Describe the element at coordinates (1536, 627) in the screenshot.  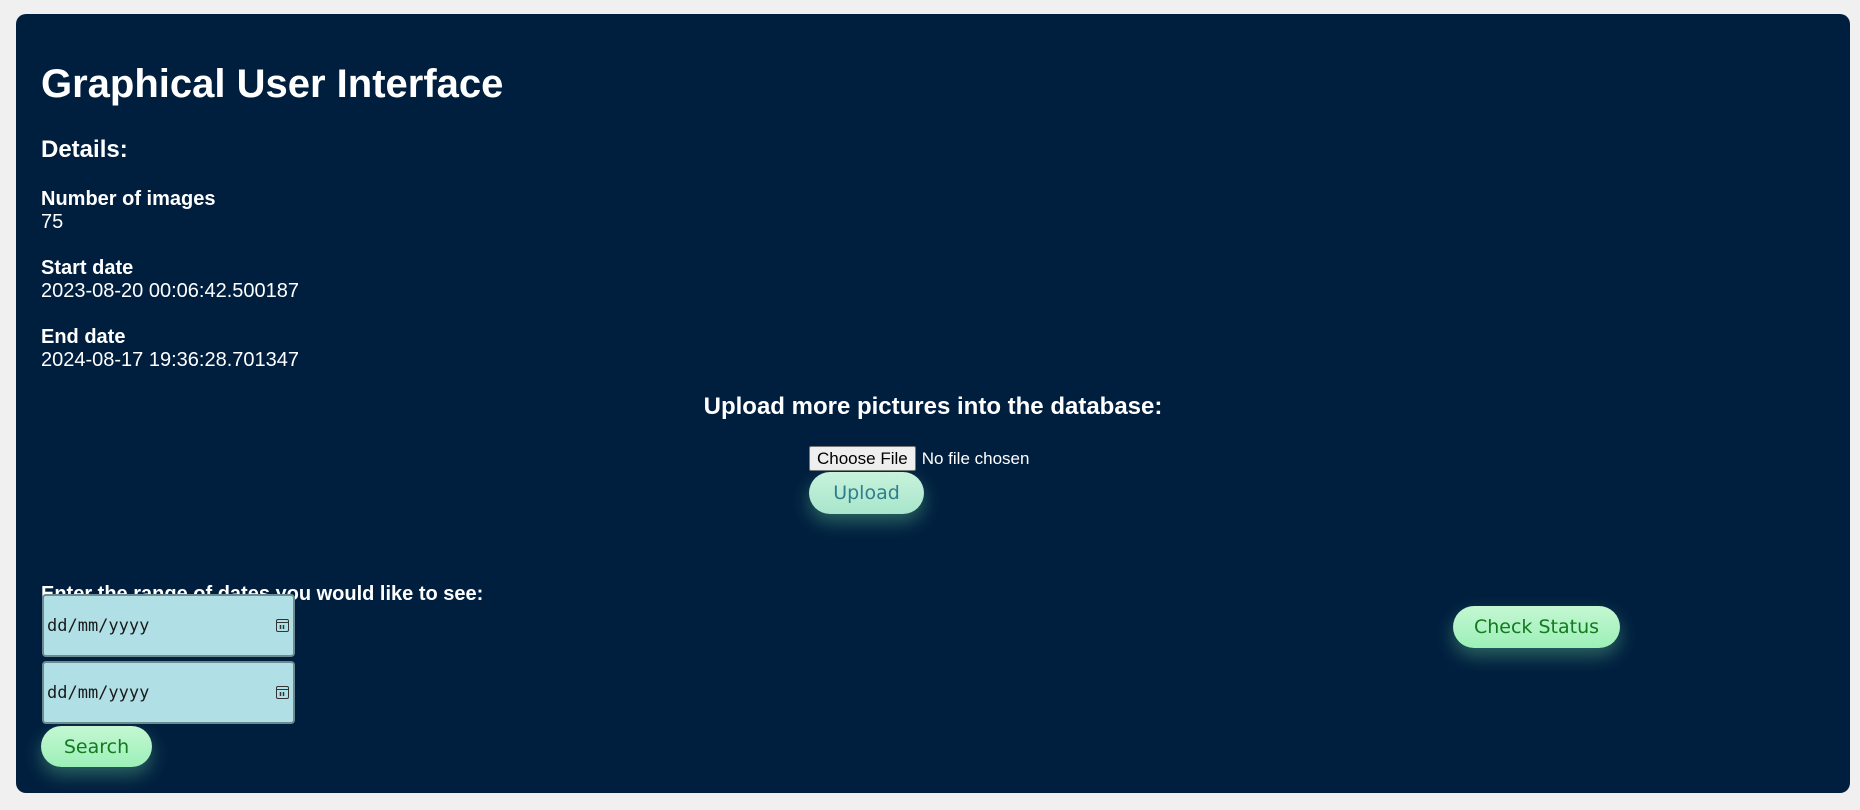
I see `check-status-button: Check Status` at that location.